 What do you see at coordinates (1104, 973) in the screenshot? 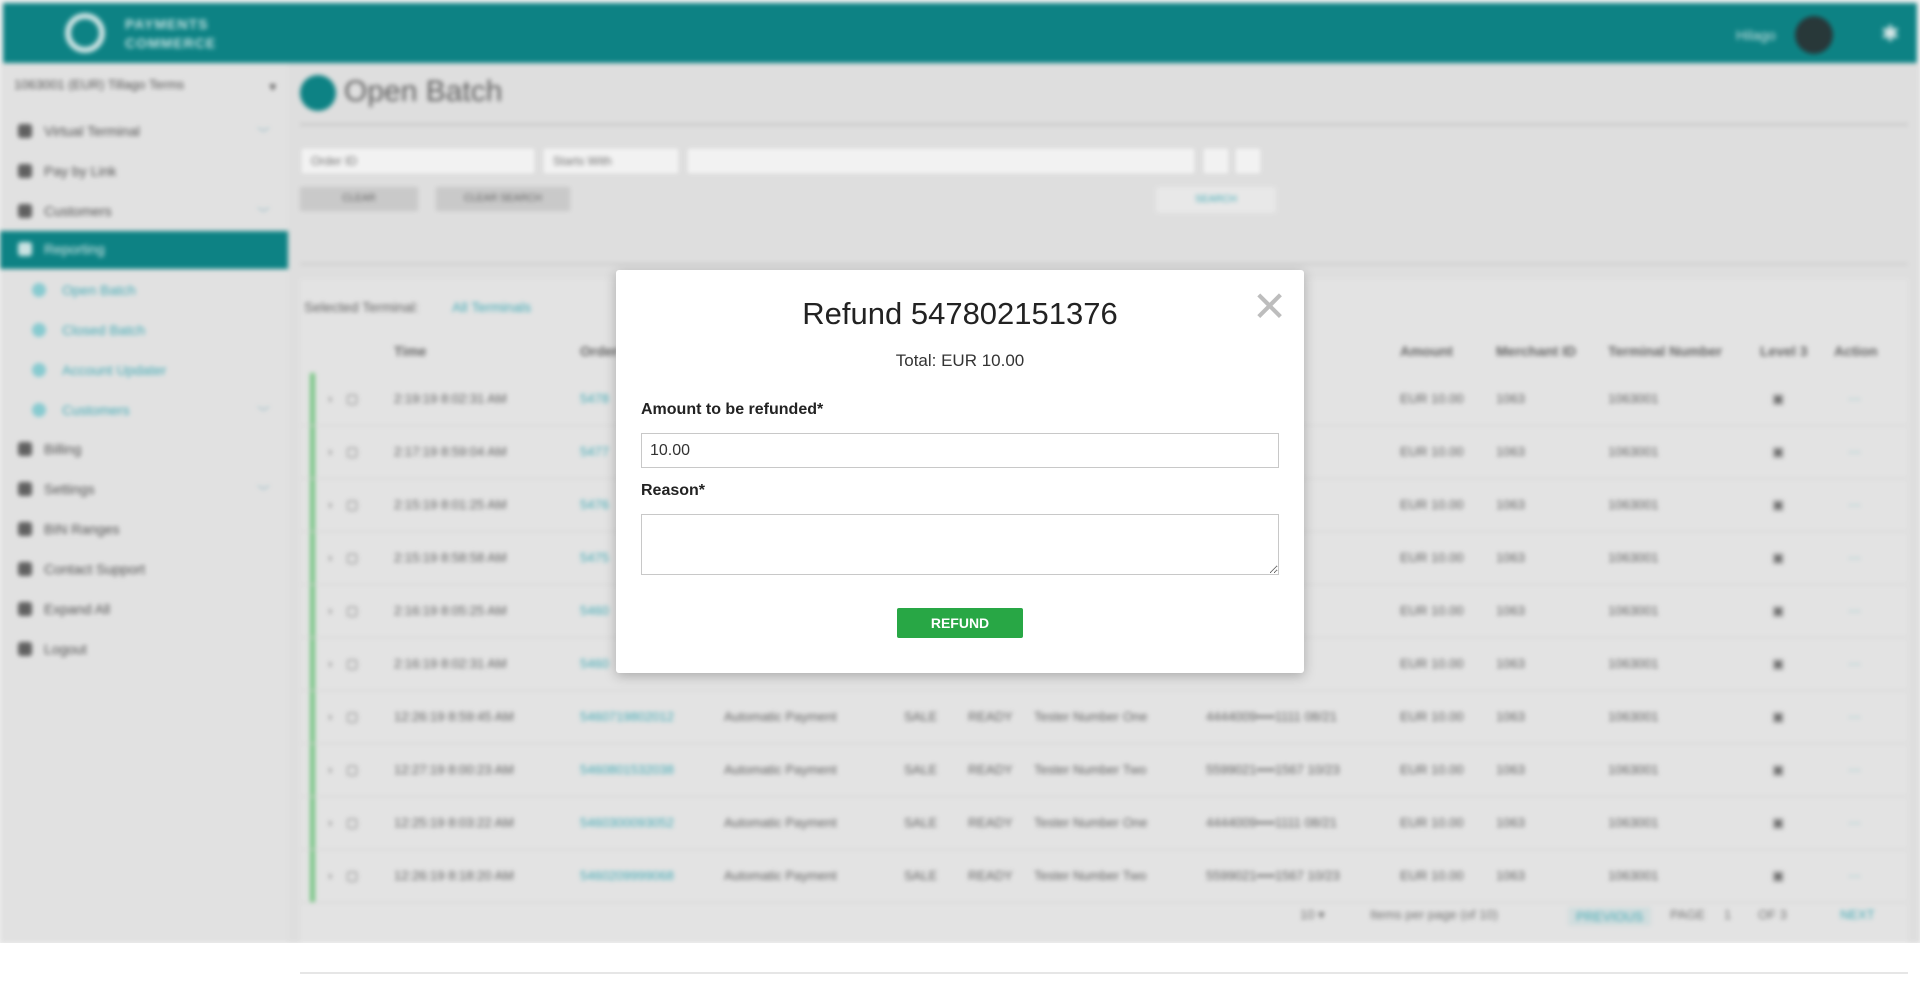
I see `footer-divider` at bounding box center [1104, 973].